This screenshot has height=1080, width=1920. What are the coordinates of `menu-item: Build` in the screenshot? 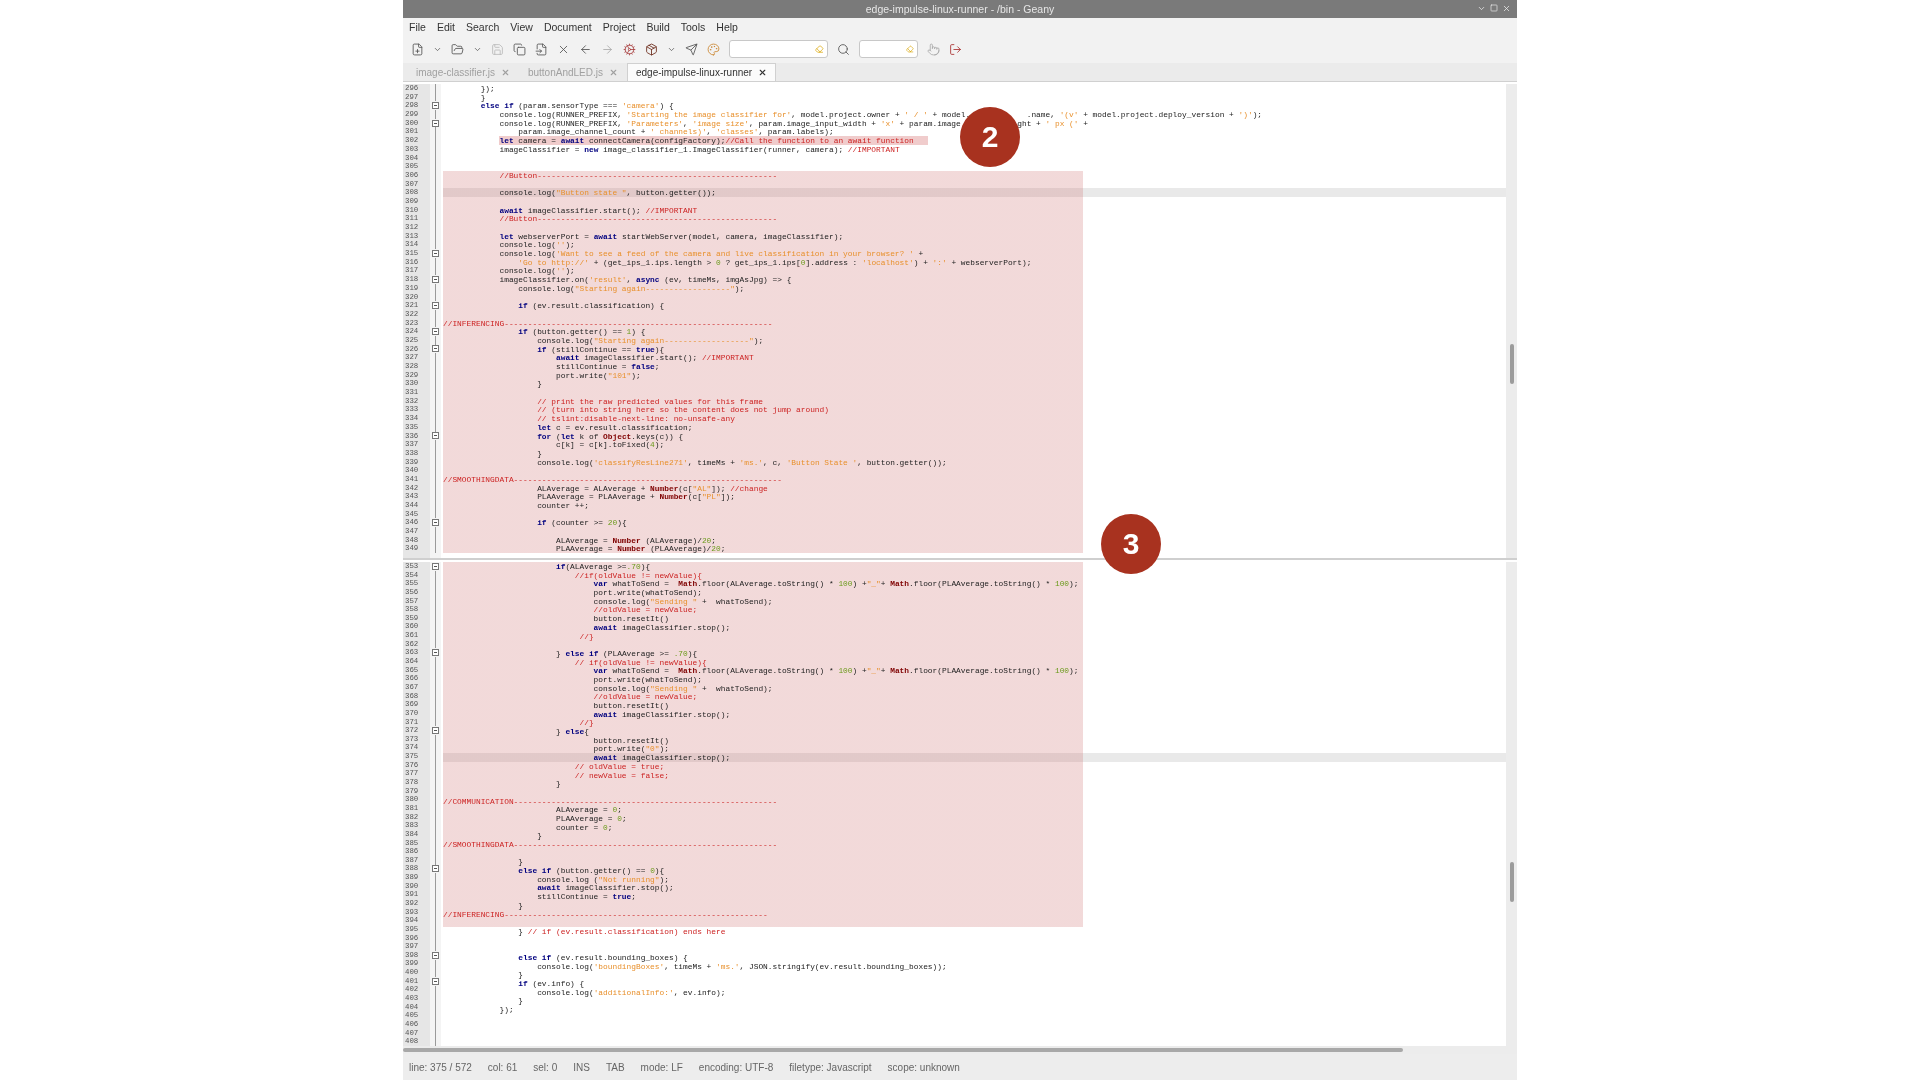 It's located at (658, 26).